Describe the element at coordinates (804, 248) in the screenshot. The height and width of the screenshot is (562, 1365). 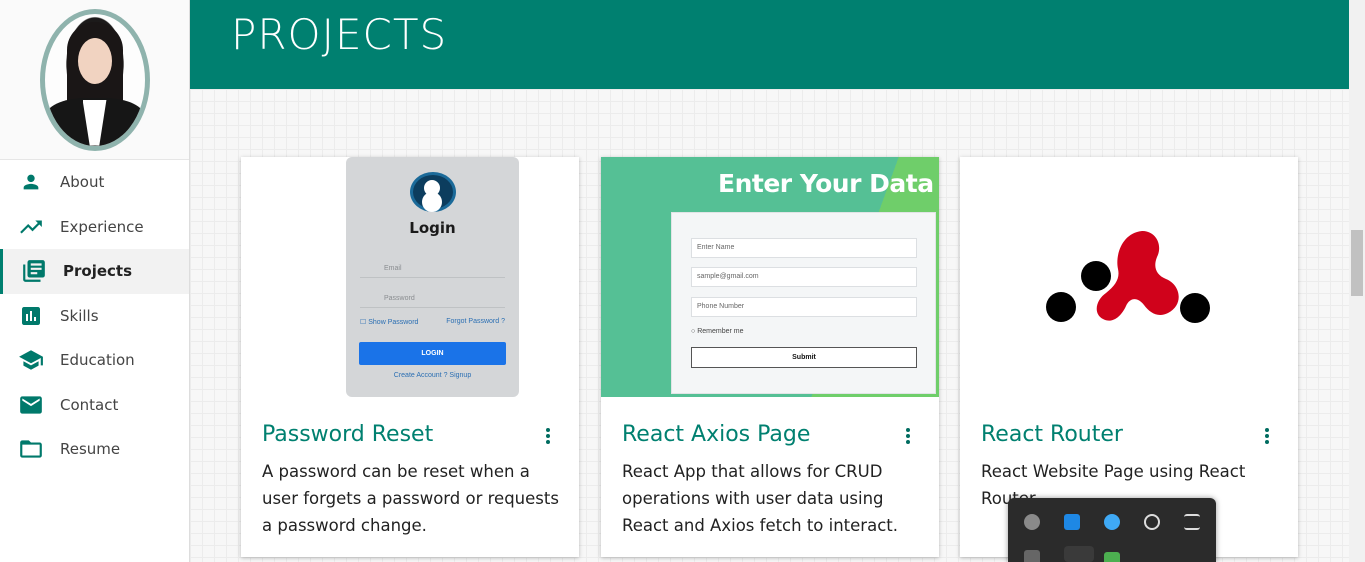
I see `mock-name-field: Enter Name` at that location.